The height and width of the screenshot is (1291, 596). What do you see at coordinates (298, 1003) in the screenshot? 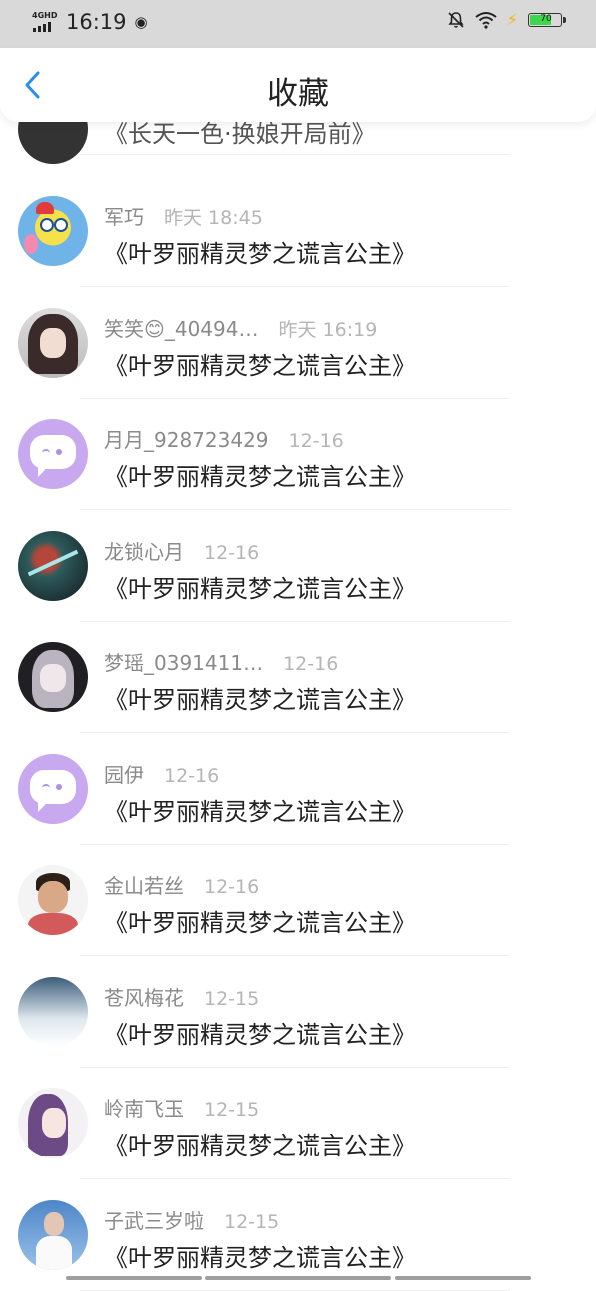
I see `list-item: 苍风梅花 12-15 《叶罗丽精灵梦之谎言公主》` at bounding box center [298, 1003].